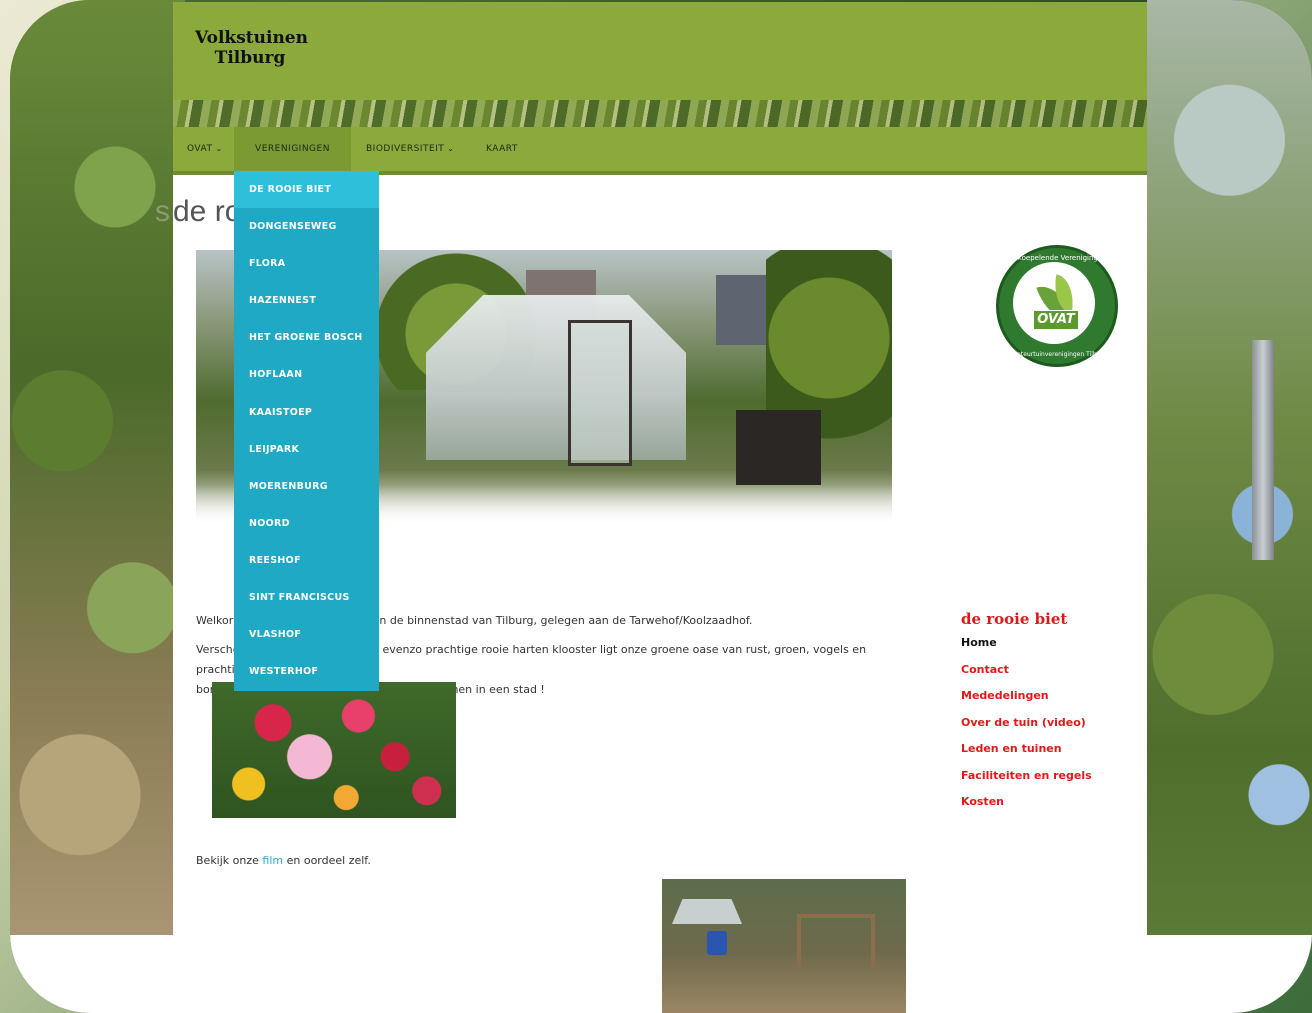 The image size is (1312, 1013). I want to click on dropdown-item-vlashof: VLASHOF, so click(306, 634).